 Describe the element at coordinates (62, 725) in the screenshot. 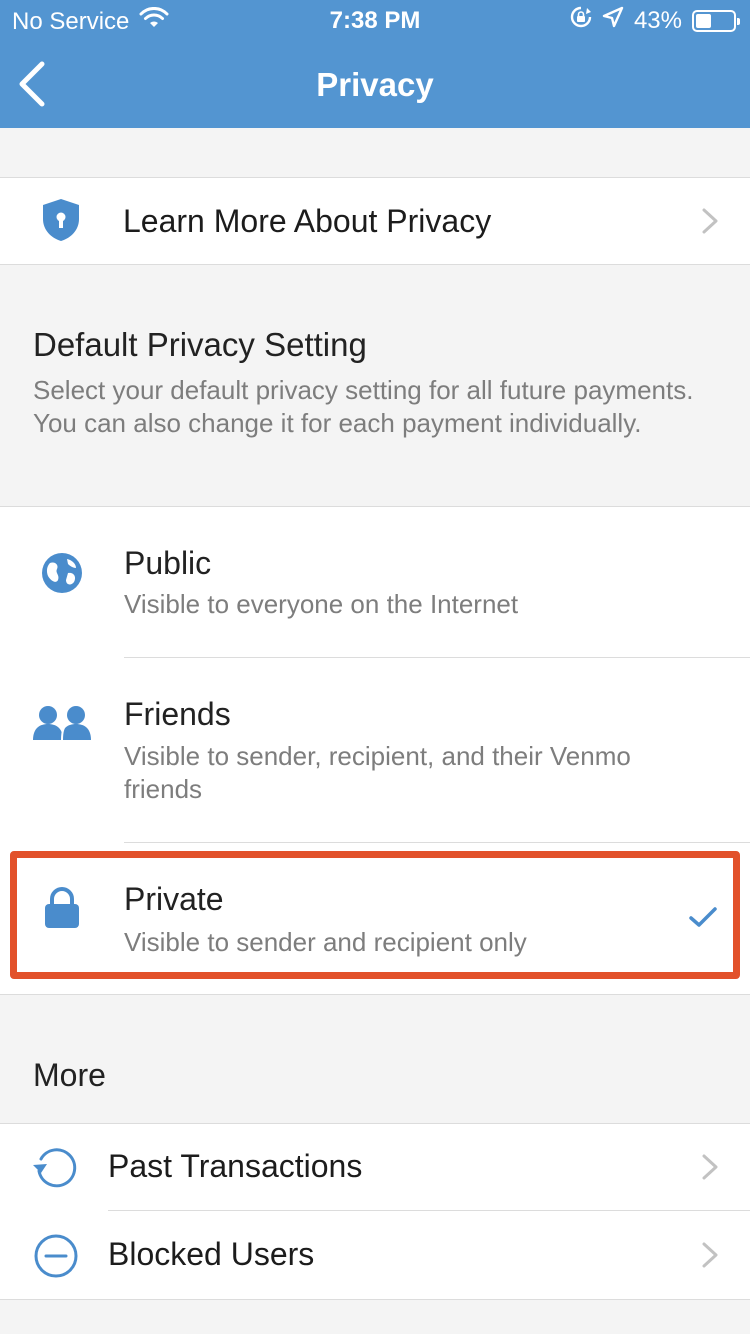

I see `friends-icon` at that location.